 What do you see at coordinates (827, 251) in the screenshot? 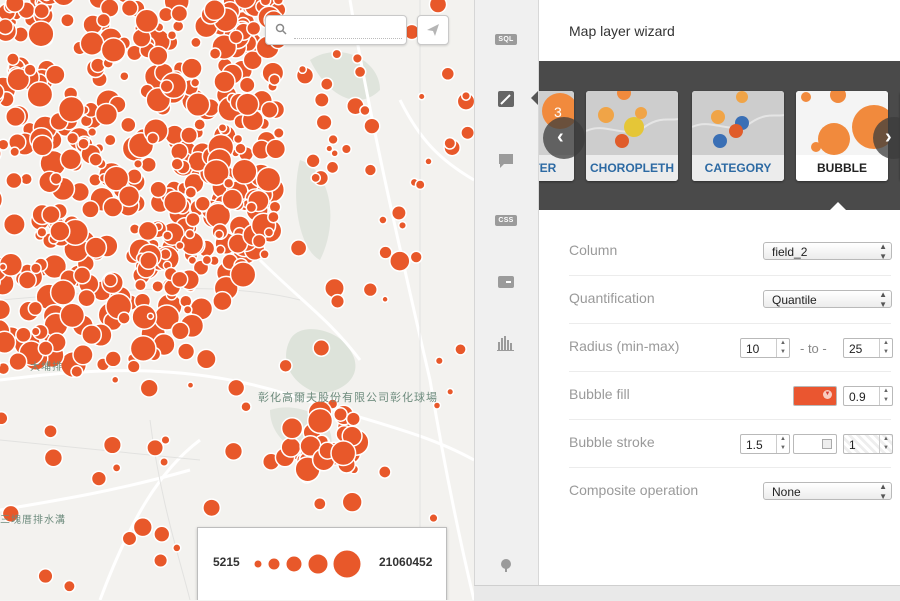
I see `column-select: field_2 ▲▼` at bounding box center [827, 251].